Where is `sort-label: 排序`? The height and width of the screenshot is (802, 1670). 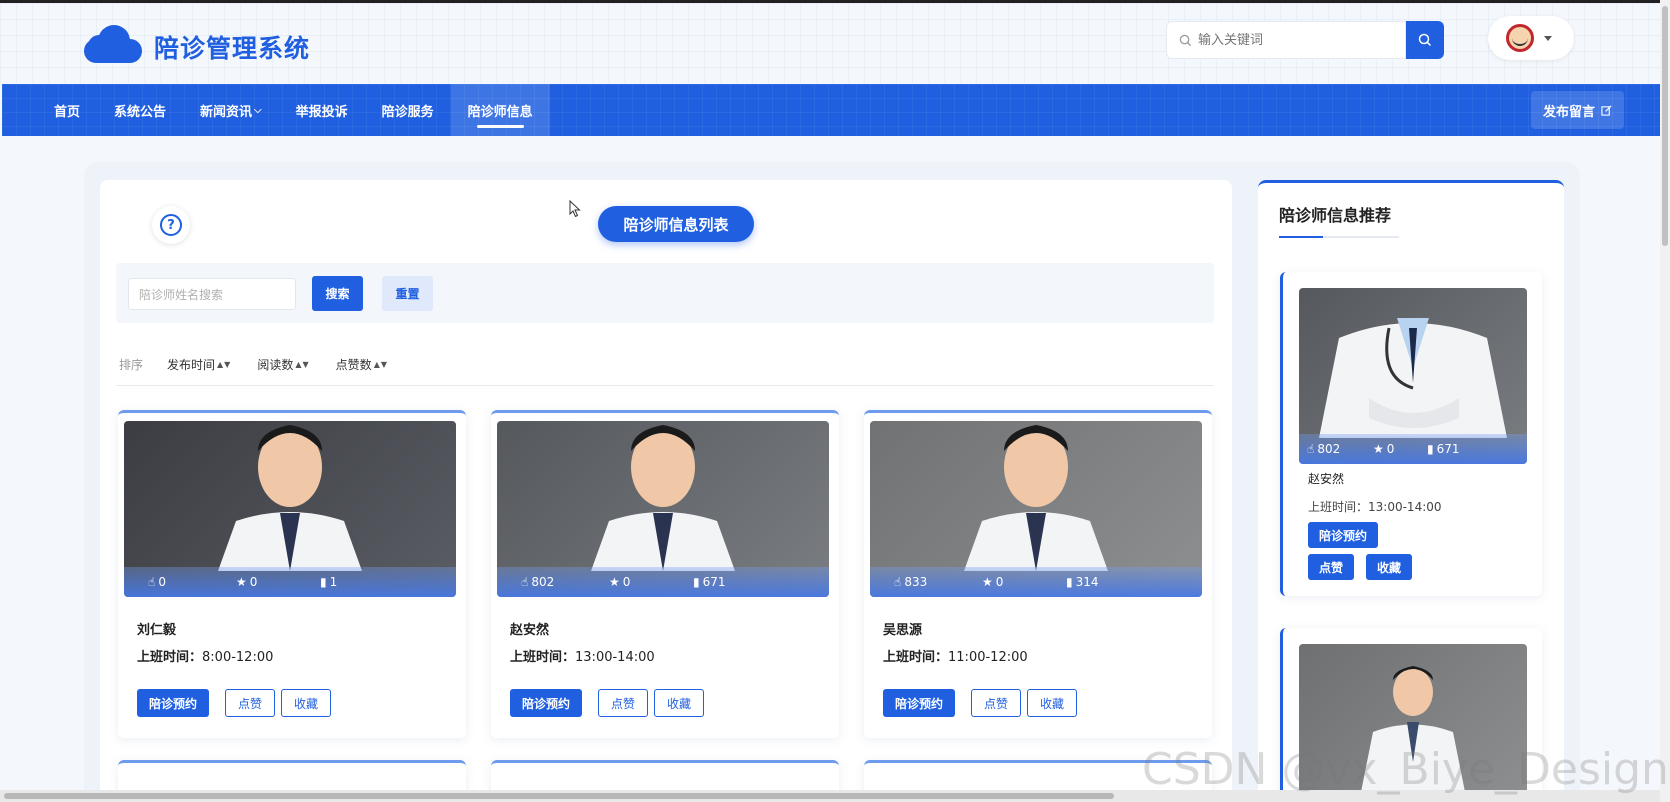 sort-label: 排序 is located at coordinates (131, 365).